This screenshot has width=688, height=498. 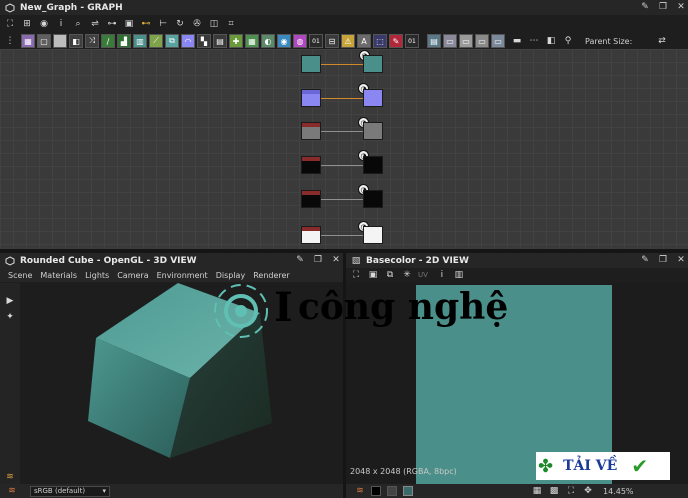 What do you see at coordinates (551, 41) in the screenshot?
I see `frame-tool-icon: ◧` at bounding box center [551, 41].